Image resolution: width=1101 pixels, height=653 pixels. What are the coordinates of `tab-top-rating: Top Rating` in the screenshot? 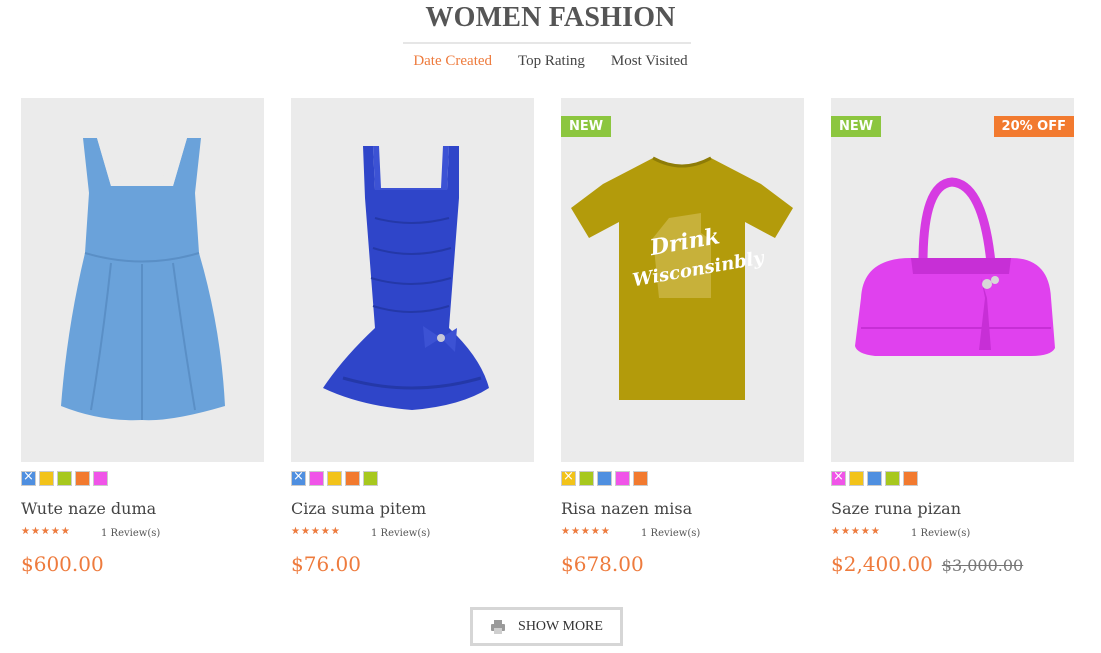 It's located at (551, 61).